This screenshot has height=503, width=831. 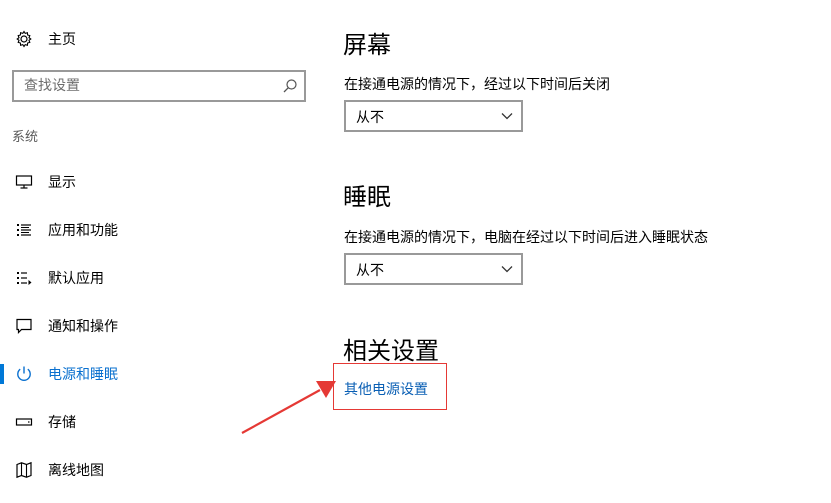 What do you see at coordinates (62, 423) in the screenshot?
I see `sidebar-item-label: 存储` at bounding box center [62, 423].